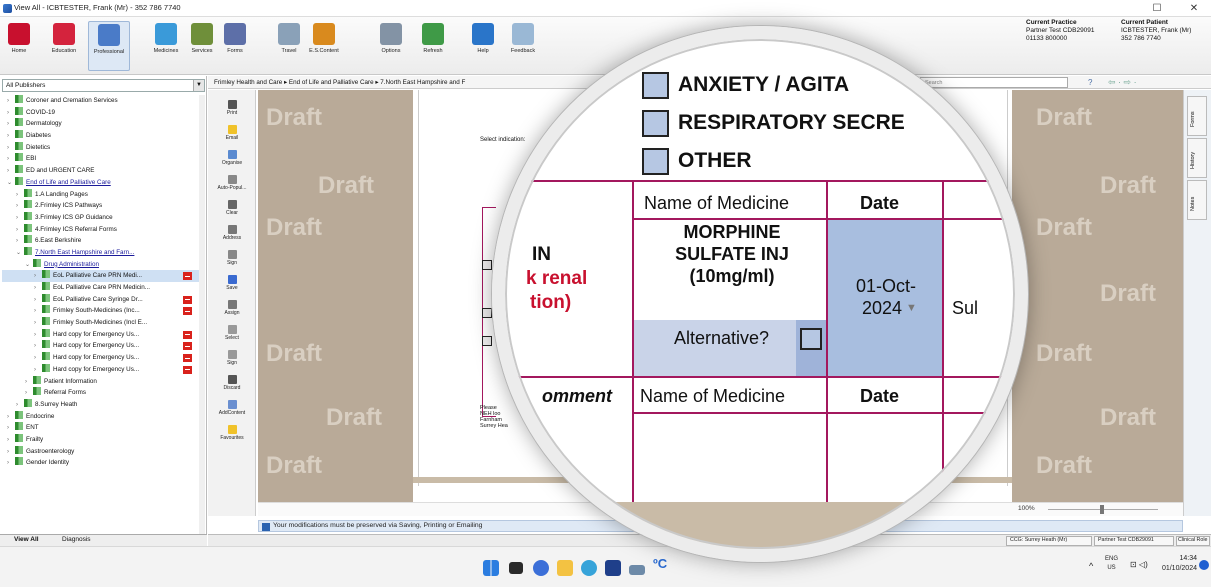 Image resolution: width=1211 pixels, height=587 pixels. Describe the element at coordinates (102, 124) in the screenshot. I see `tree-item: › Dermatology` at that location.